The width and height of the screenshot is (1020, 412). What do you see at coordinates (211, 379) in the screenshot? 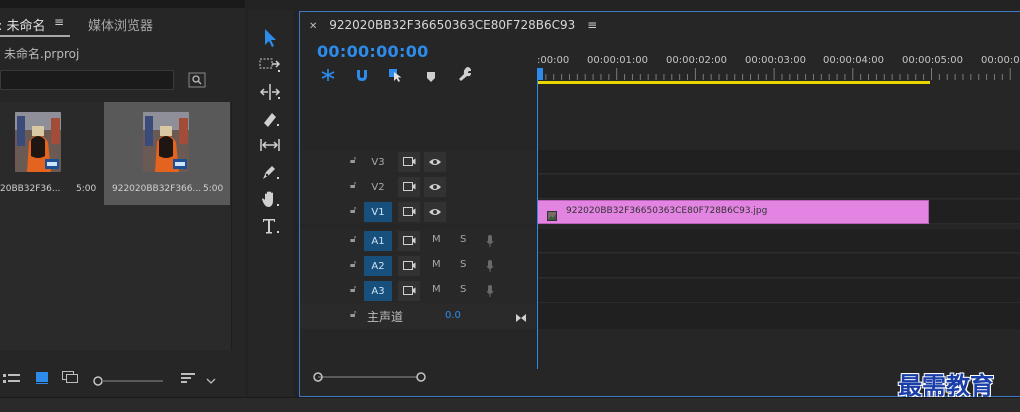
I see `chevron-down-icon` at bounding box center [211, 379].